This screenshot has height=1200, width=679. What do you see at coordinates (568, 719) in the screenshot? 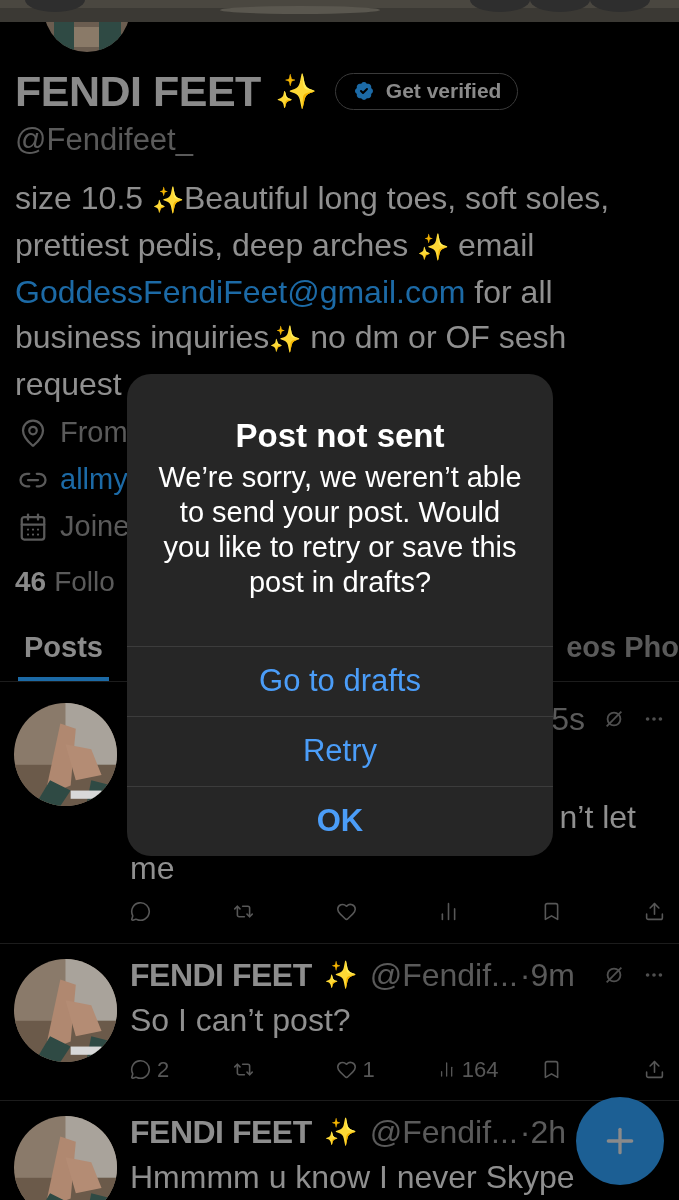
I see `post-time: 5s` at bounding box center [568, 719].